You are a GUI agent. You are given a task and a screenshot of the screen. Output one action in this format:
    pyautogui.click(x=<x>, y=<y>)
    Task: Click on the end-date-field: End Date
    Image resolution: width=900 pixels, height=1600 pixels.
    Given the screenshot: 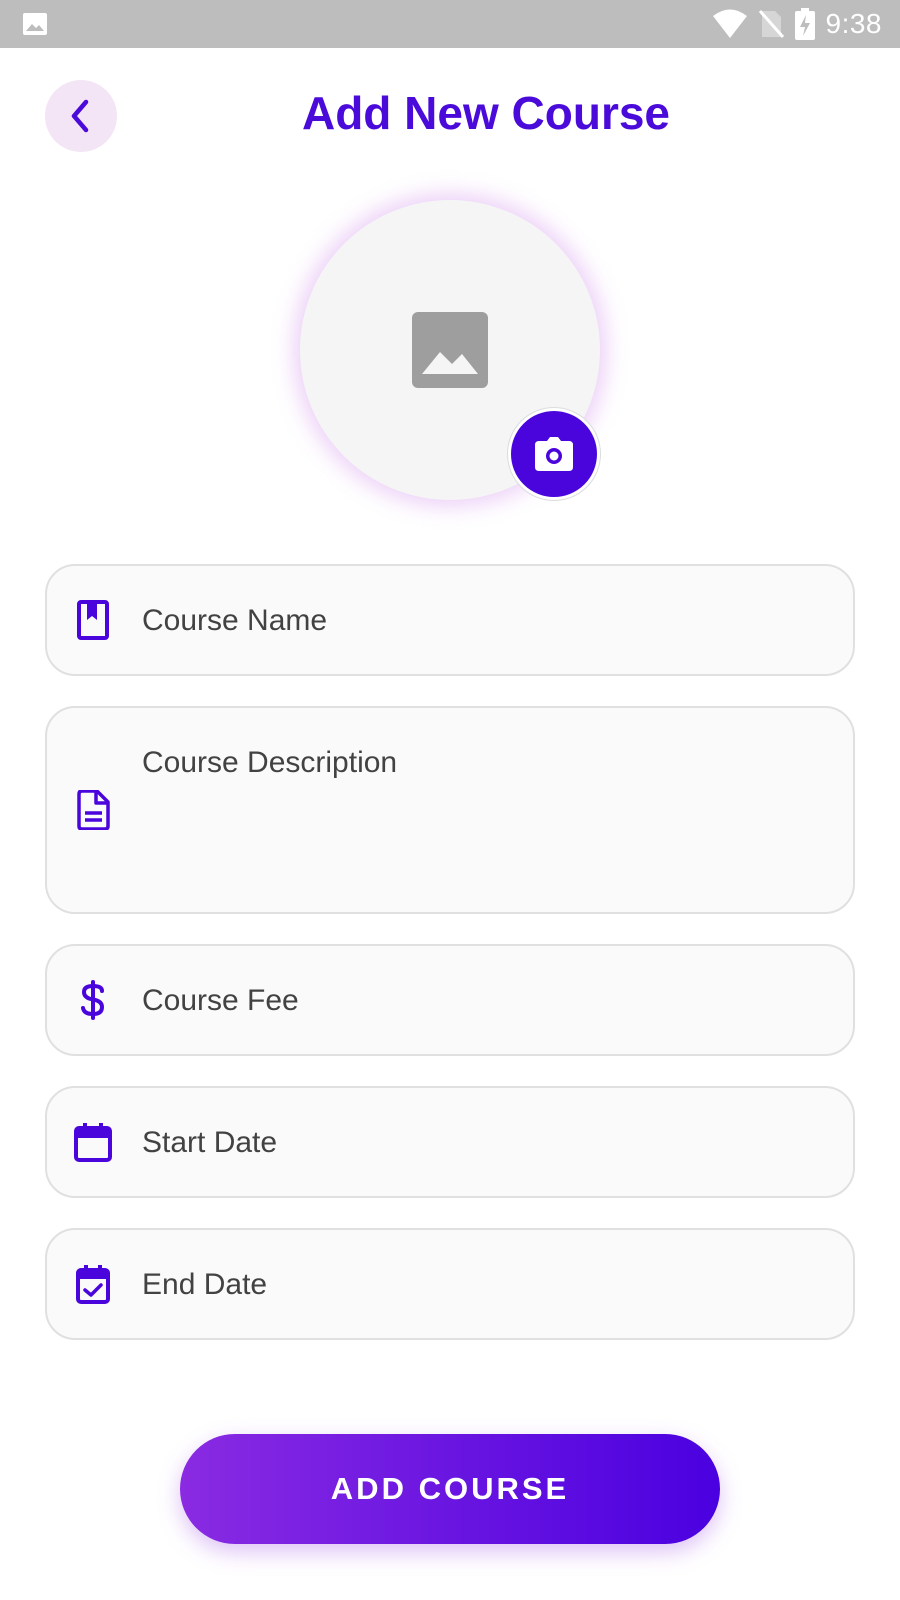 What is the action you would take?
    pyautogui.click(x=450, y=1284)
    